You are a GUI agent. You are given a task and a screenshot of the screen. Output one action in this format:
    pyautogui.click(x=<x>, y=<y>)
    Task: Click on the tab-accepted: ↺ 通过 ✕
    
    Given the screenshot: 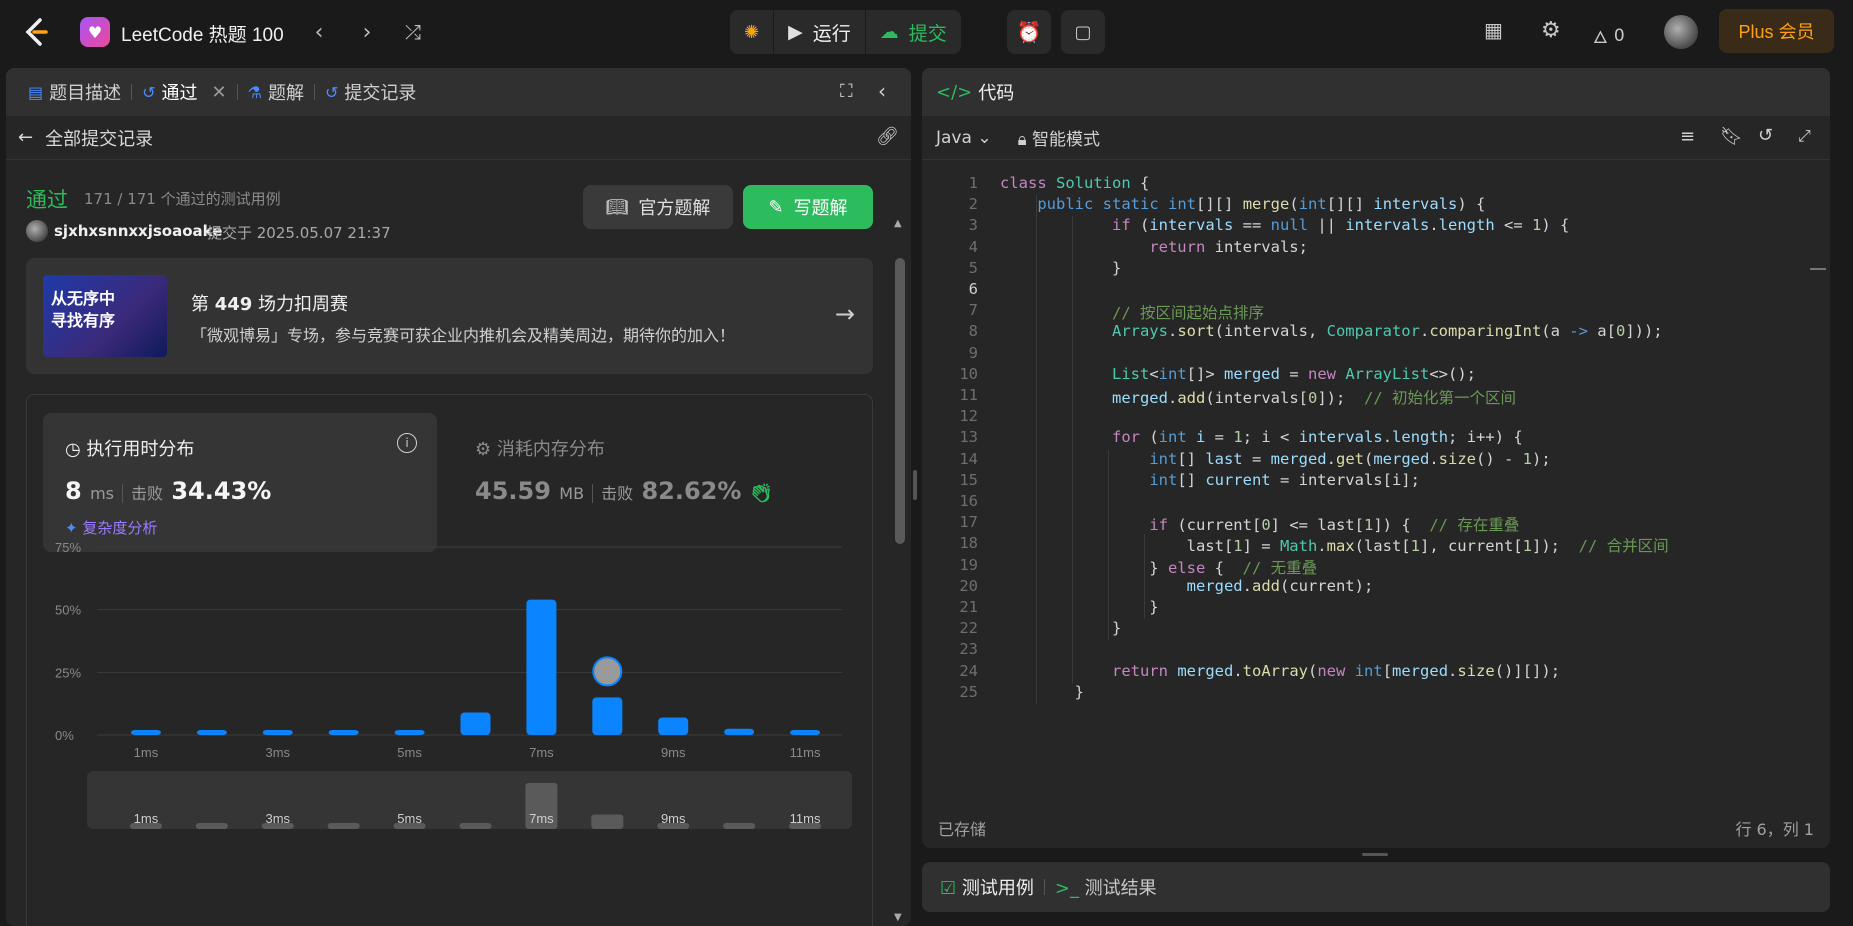 What is the action you would take?
    pyautogui.click(x=184, y=92)
    